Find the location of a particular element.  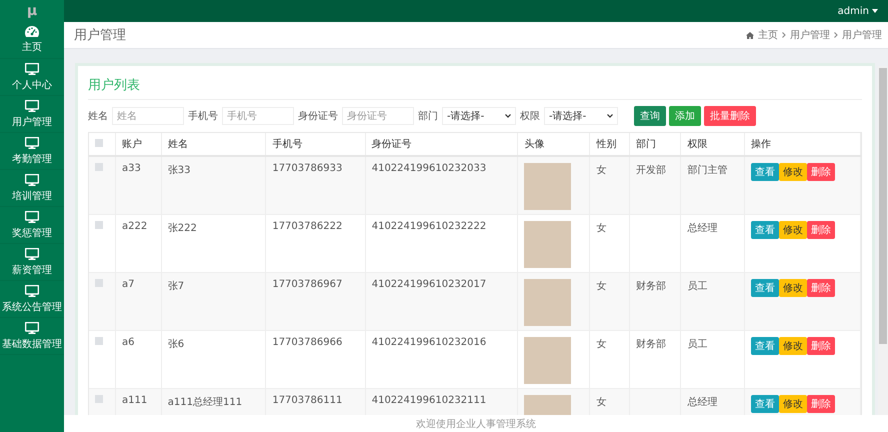

table-cell: 张6 is located at coordinates (213, 359).